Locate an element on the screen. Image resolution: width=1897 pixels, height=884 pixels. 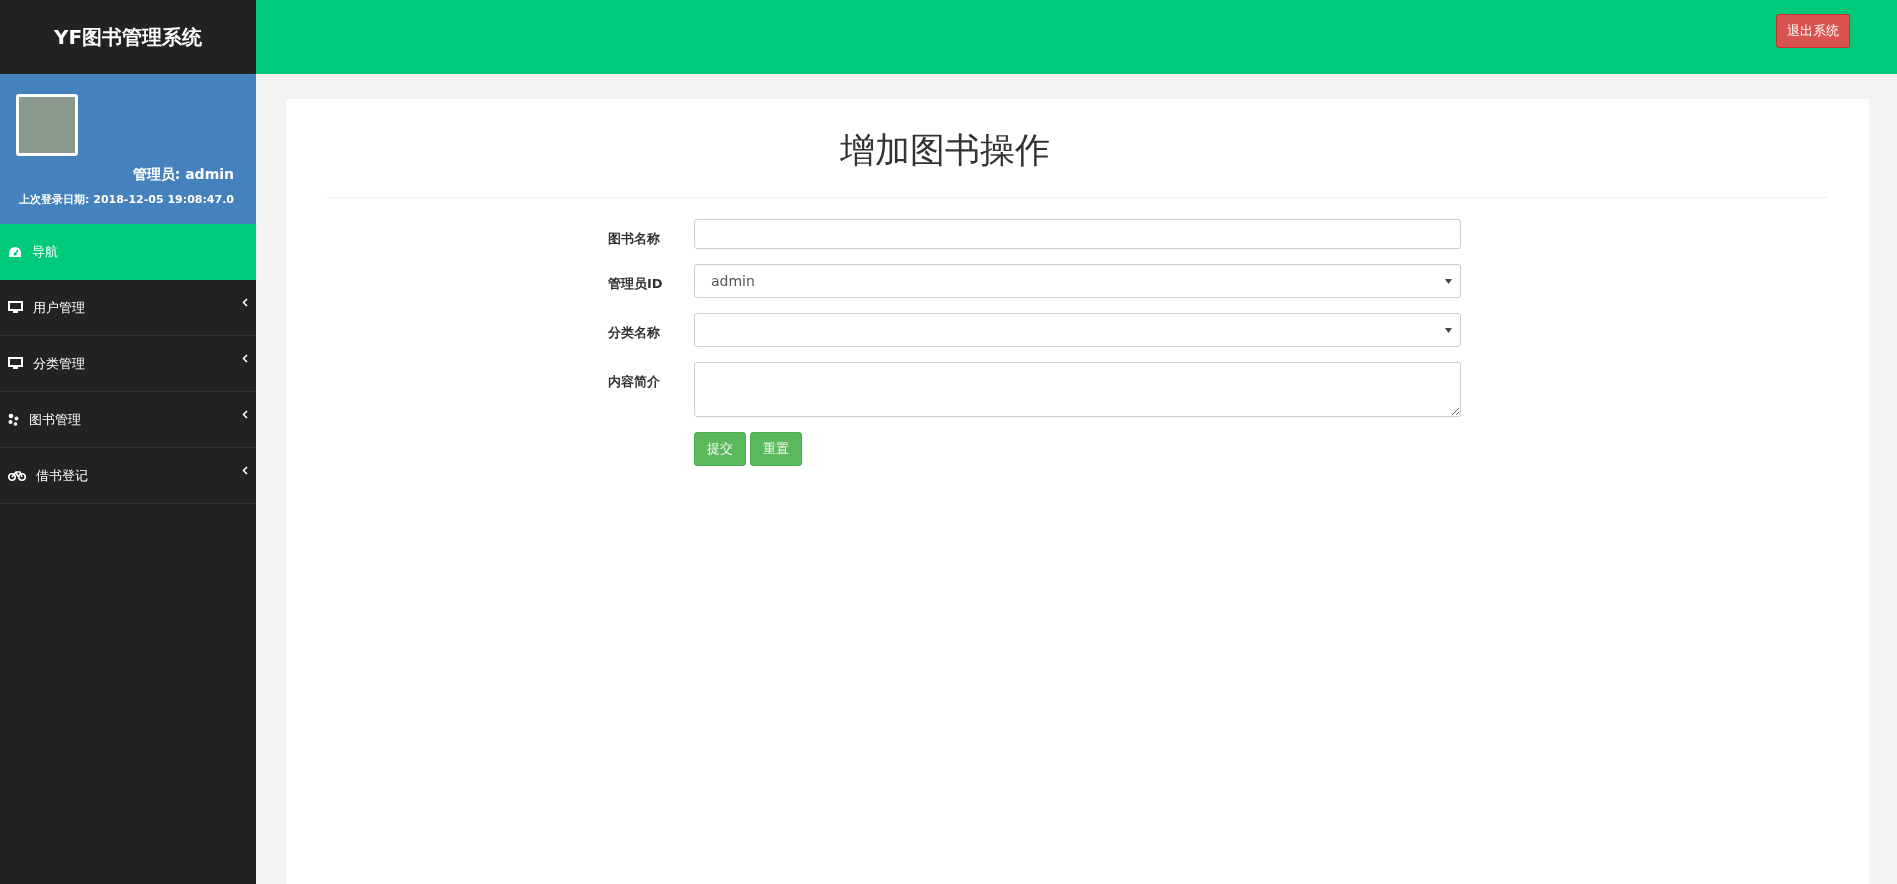
bicycle-icon is located at coordinates (17, 475).